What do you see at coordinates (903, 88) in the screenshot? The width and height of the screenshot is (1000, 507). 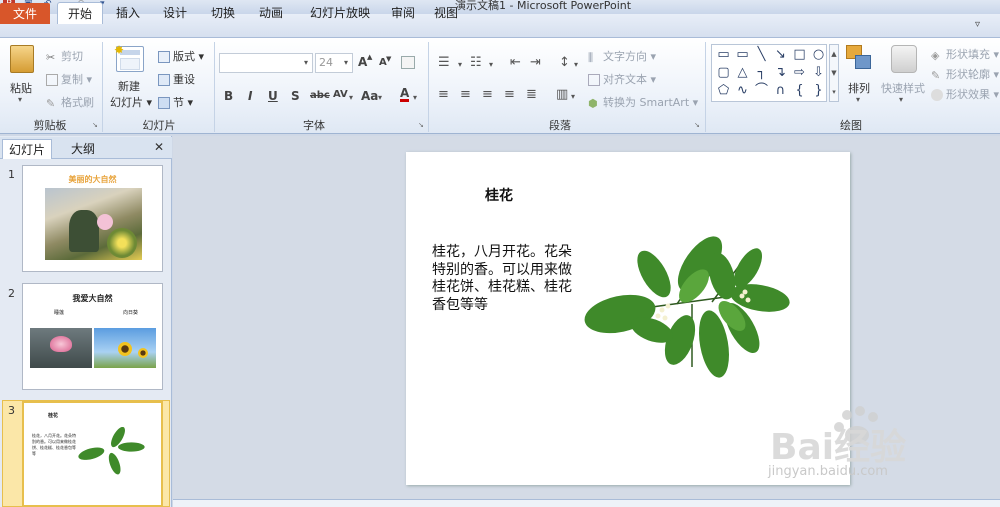 I see `quick-styles-button: 快速样式` at bounding box center [903, 88].